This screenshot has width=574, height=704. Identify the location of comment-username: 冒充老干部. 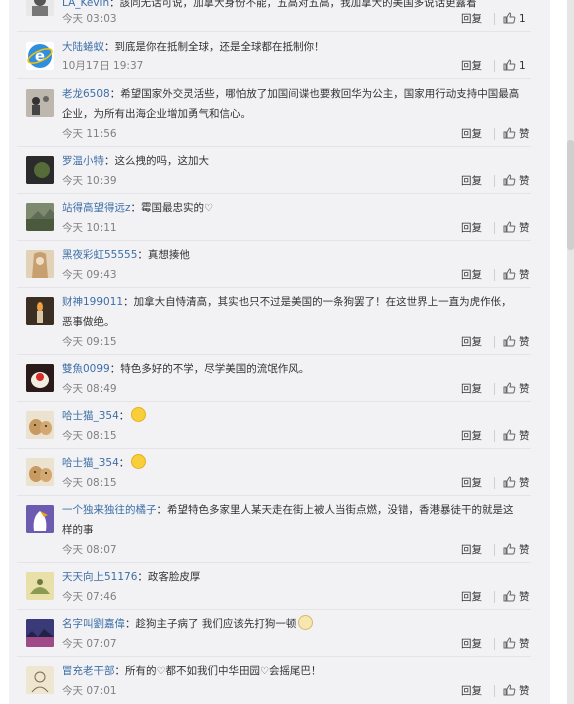
(88, 671).